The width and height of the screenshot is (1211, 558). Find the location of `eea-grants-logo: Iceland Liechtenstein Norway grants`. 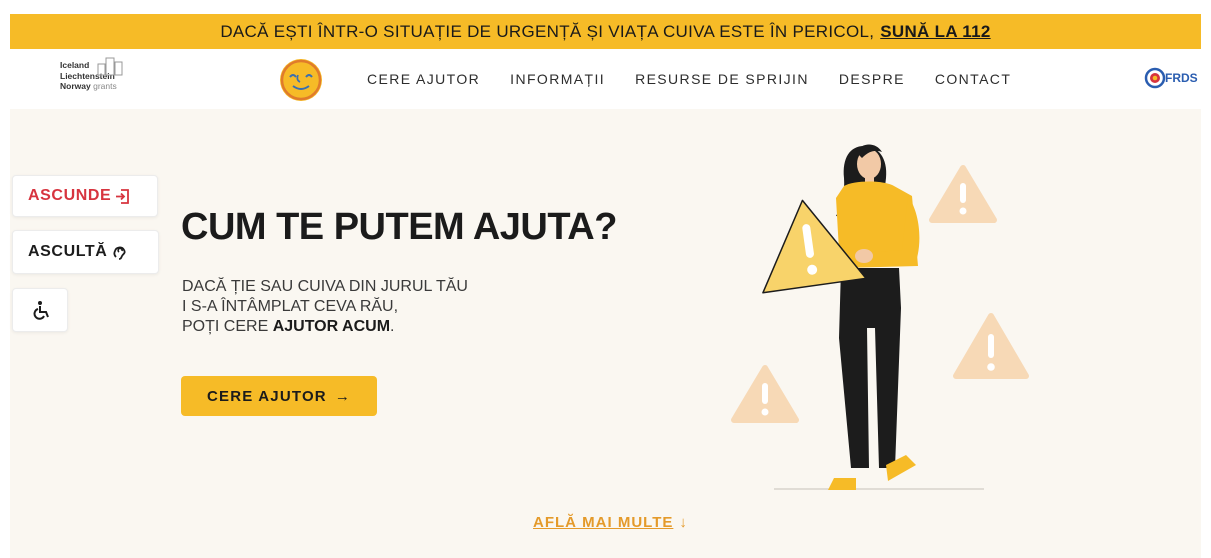

eea-grants-logo: Iceland Liechtenstein Norway grants is located at coordinates (96, 78).